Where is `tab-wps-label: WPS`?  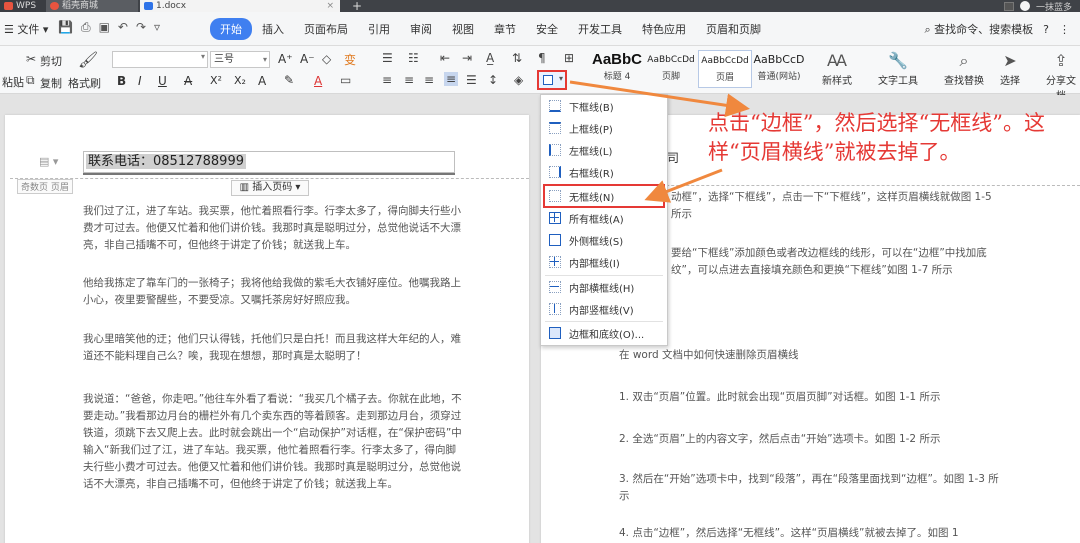
tab-wps-label: WPS is located at coordinates (26, 6).